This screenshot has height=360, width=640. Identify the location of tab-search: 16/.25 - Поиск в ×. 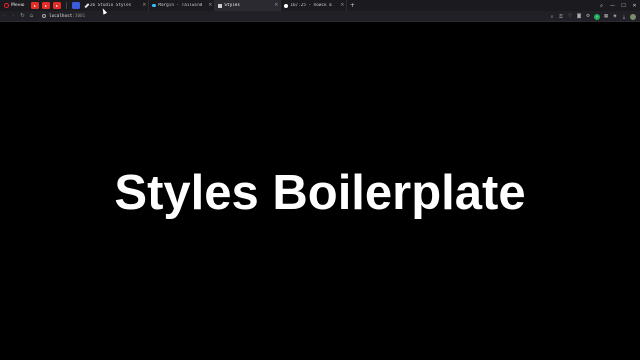
(314, 5).